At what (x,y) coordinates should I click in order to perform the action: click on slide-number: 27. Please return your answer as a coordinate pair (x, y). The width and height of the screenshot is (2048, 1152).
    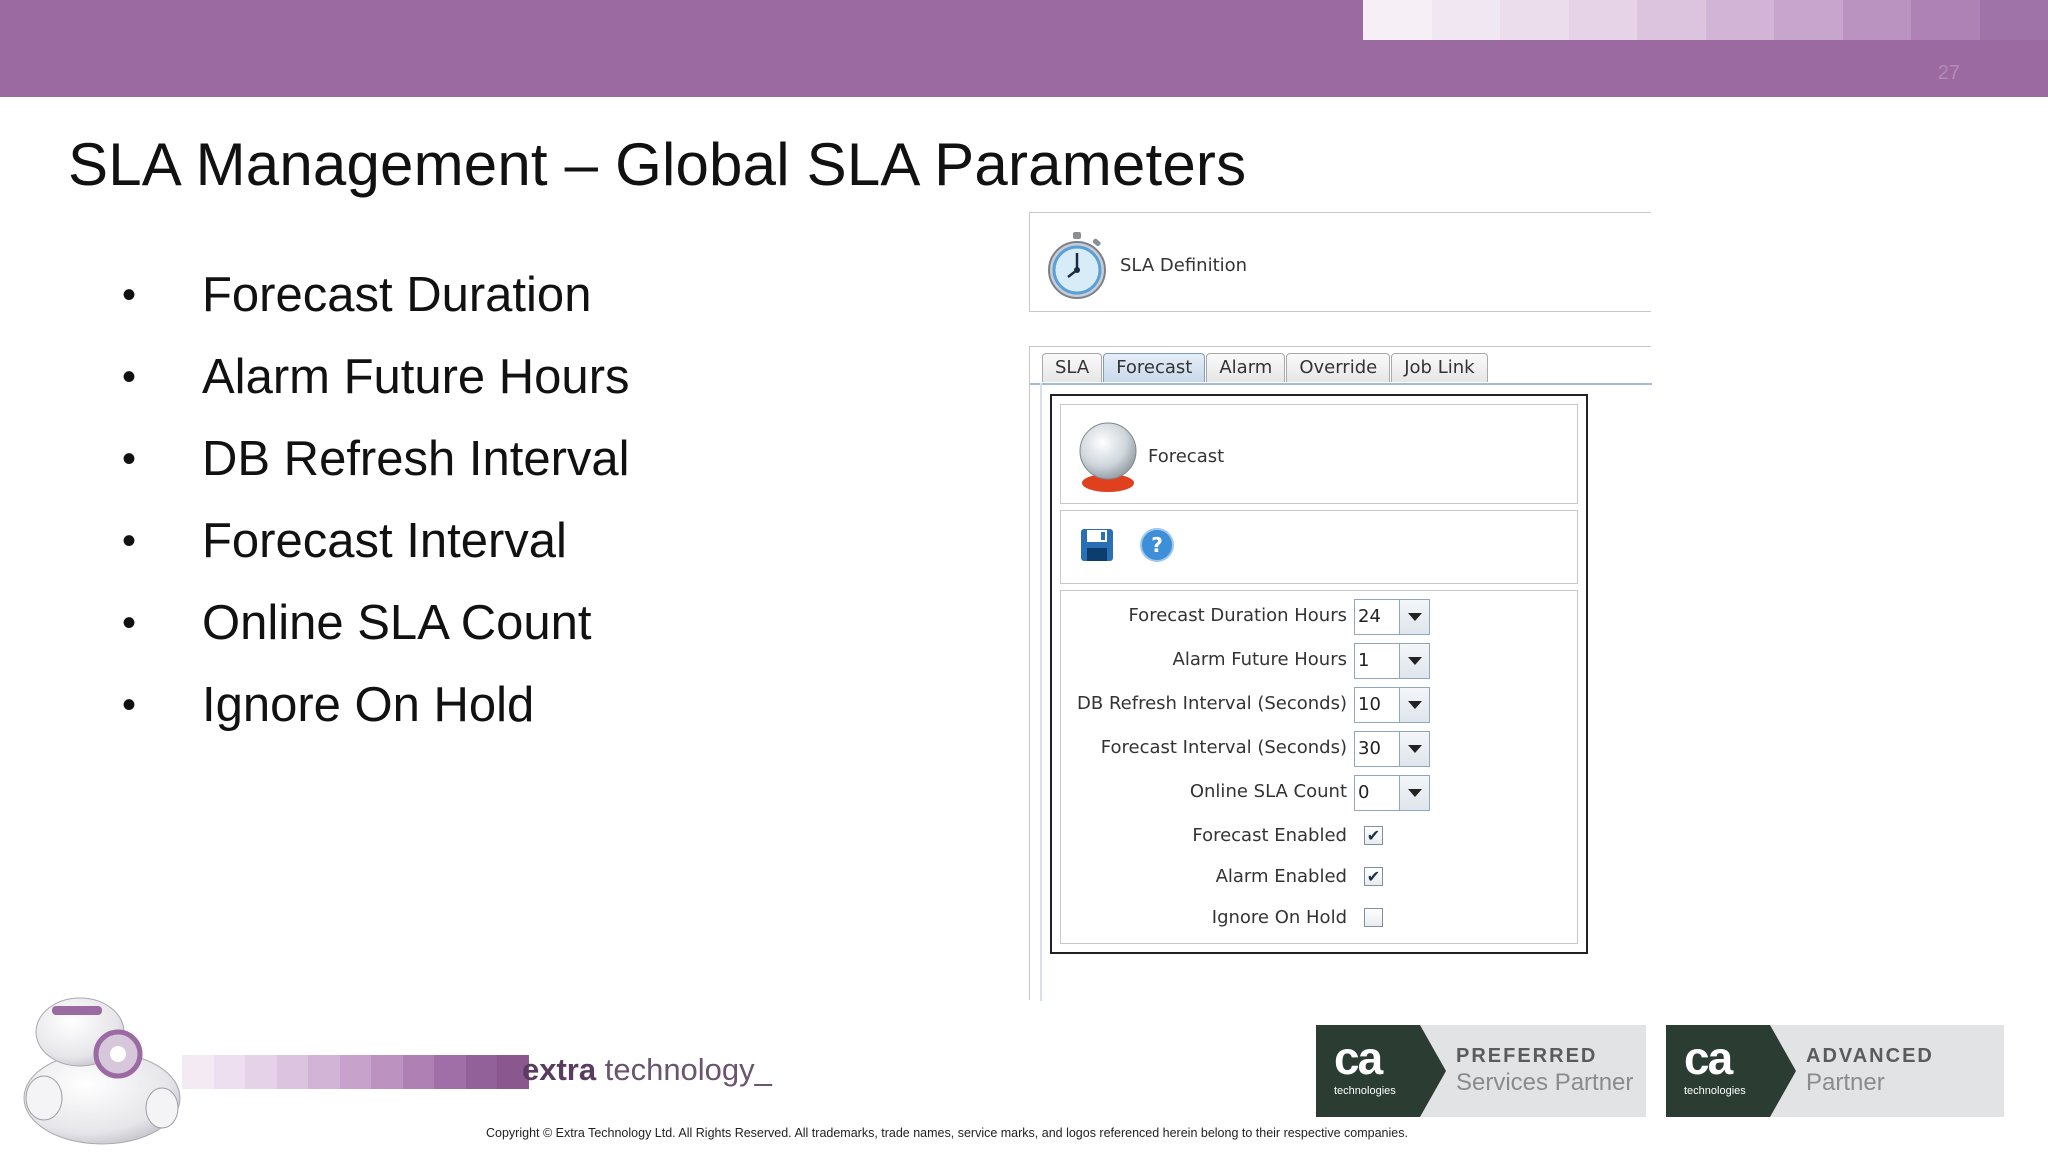
    Looking at the image, I should click on (1948, 73).